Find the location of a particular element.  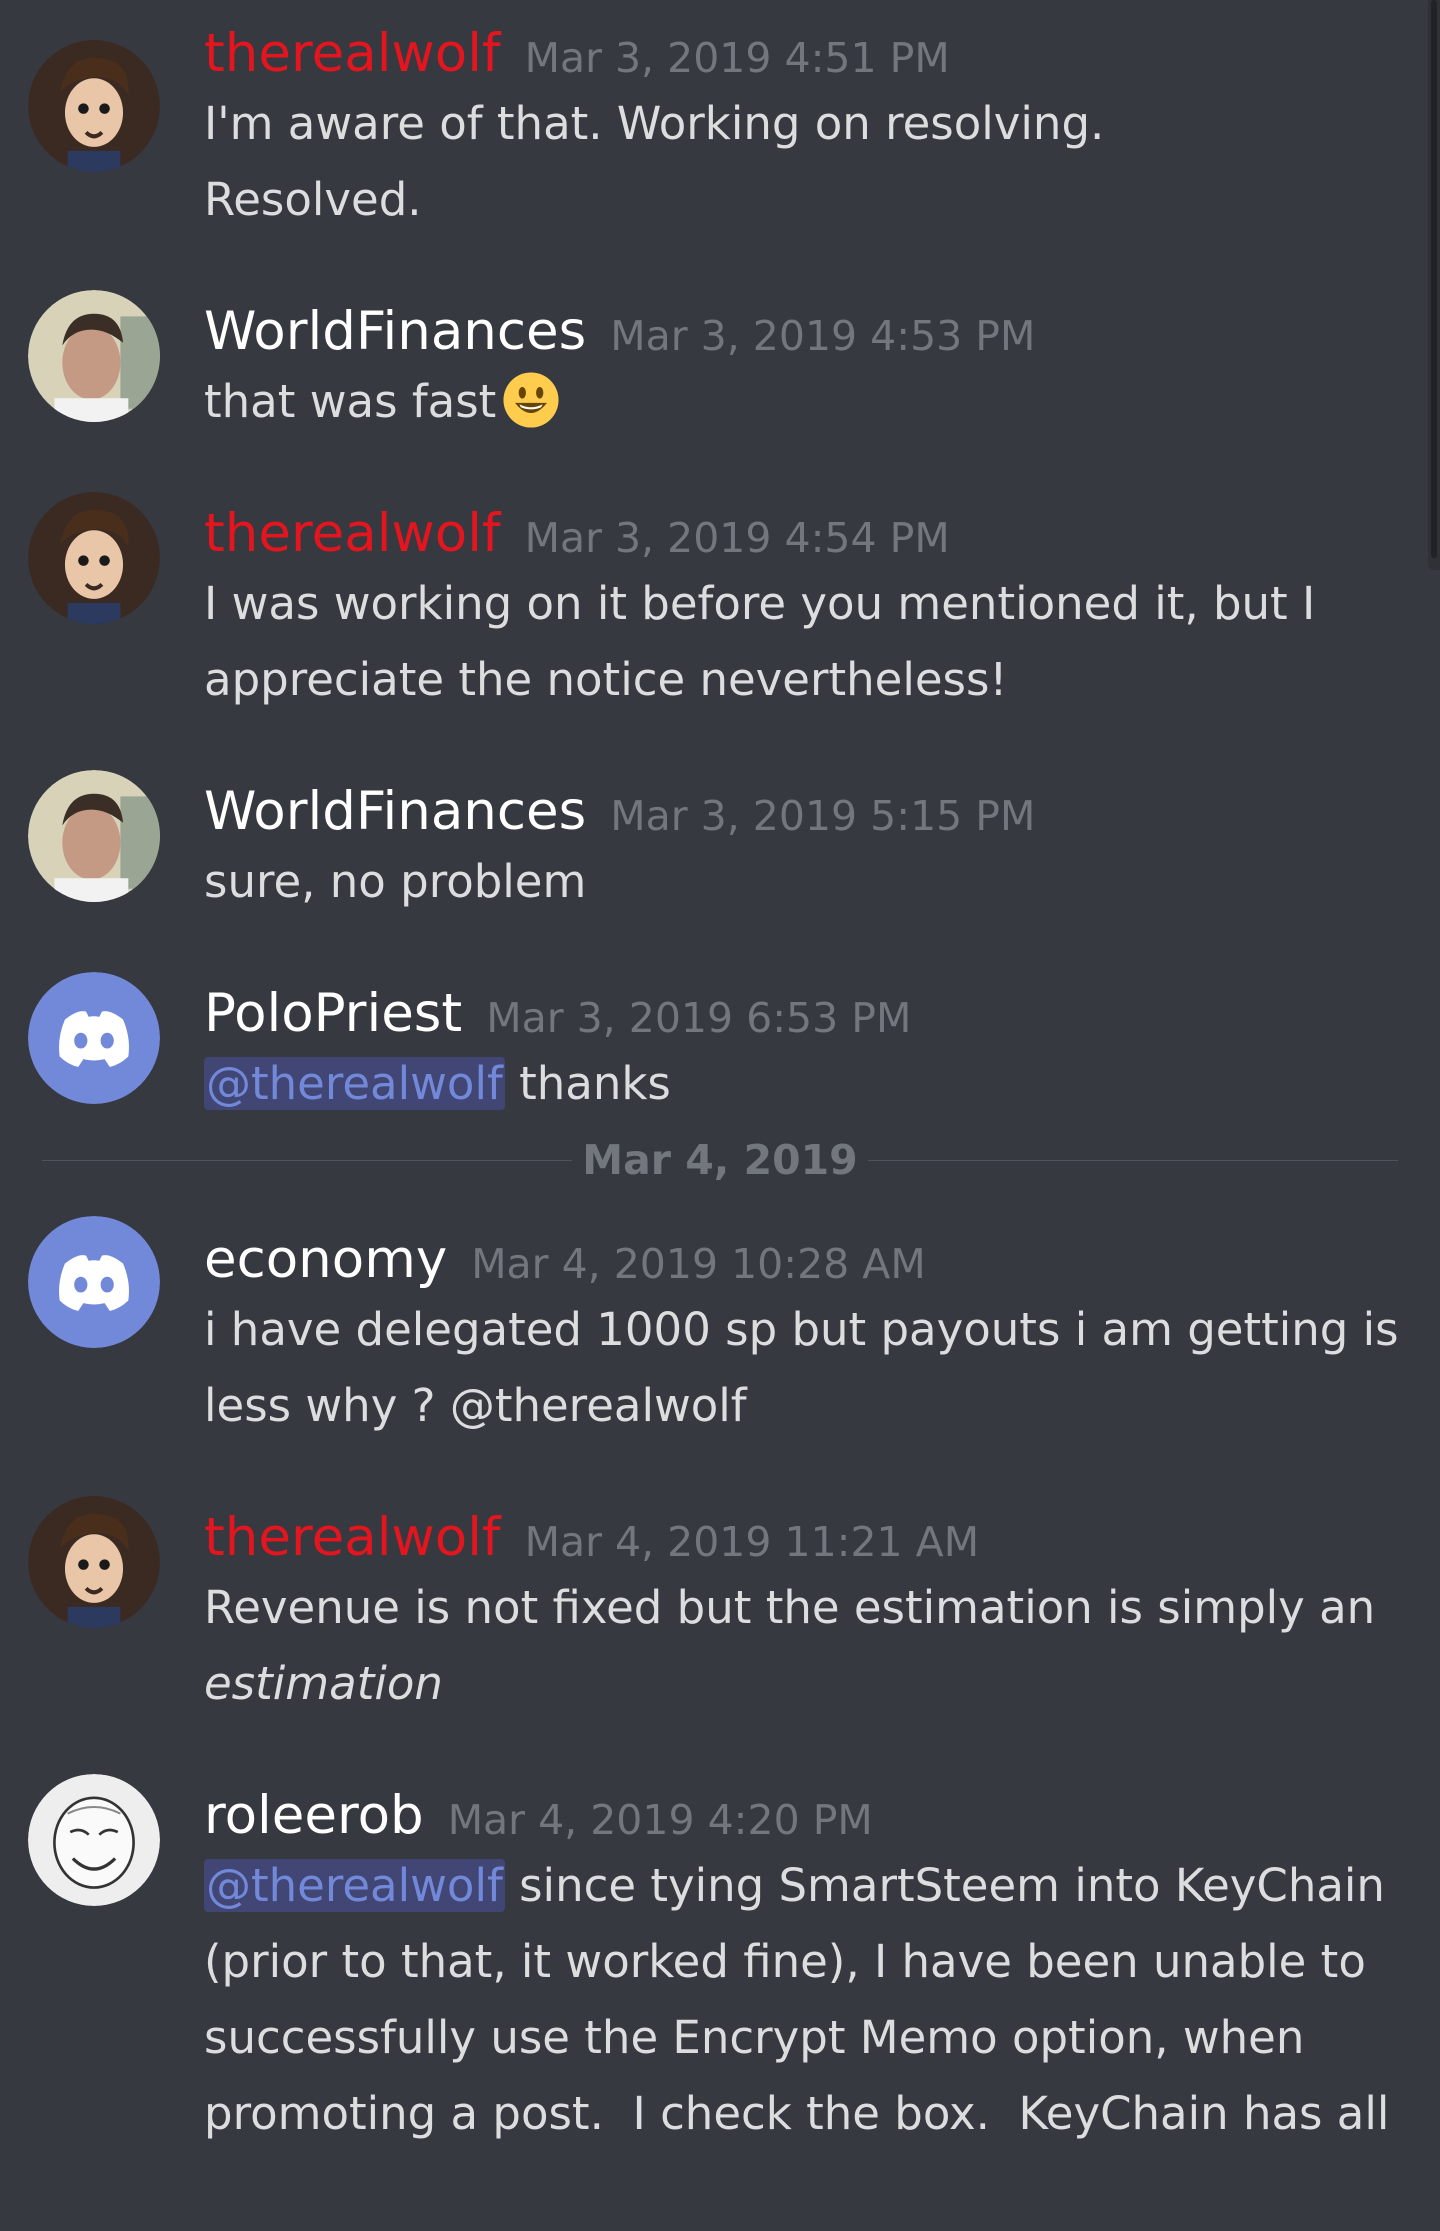

username: PoloPriest is located at coordinates (333, 1014).